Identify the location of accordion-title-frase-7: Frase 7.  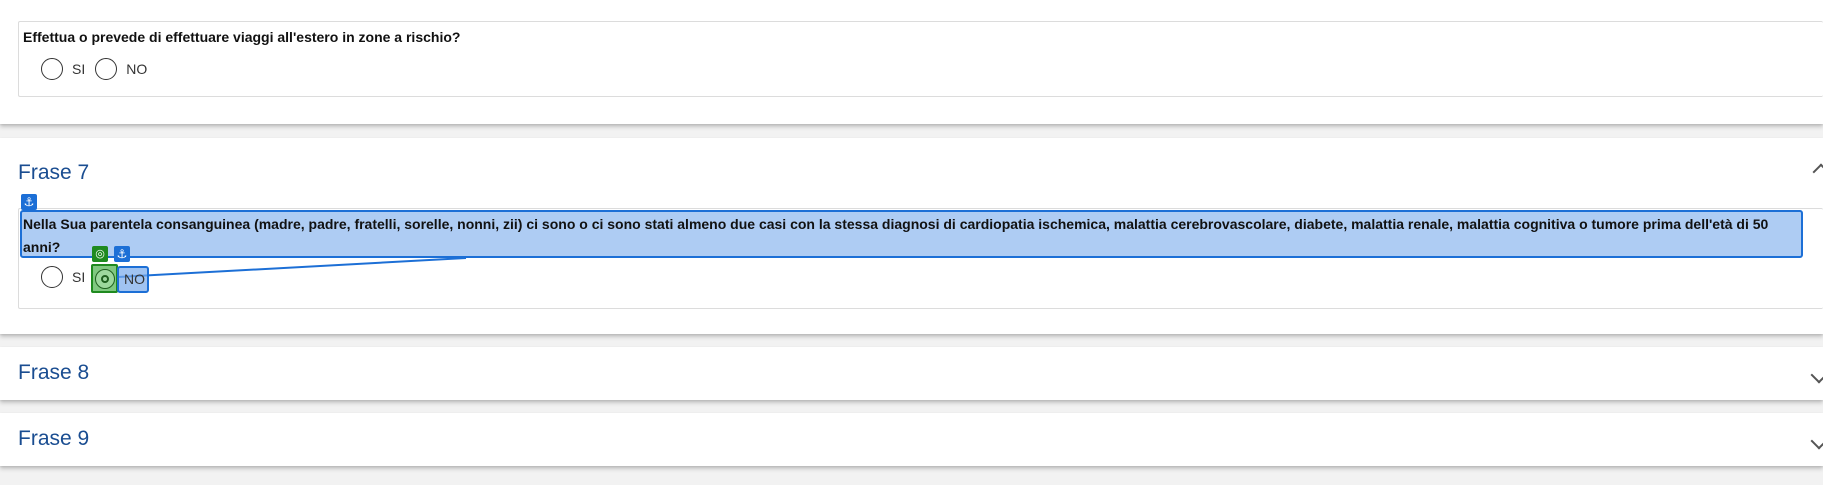
(53, 173).